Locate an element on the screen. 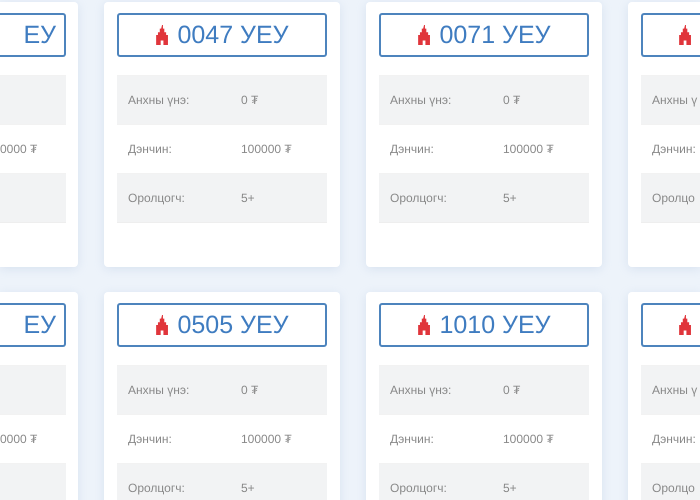  plate-number: 0047 УЕУ is located at coordinates (222, 35).